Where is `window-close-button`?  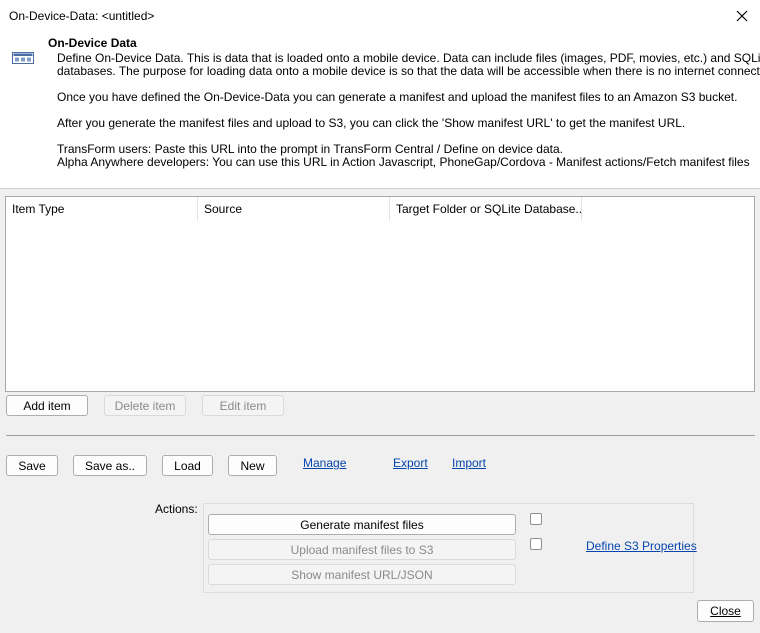 window-close-button is located at coordinates (742, 16).